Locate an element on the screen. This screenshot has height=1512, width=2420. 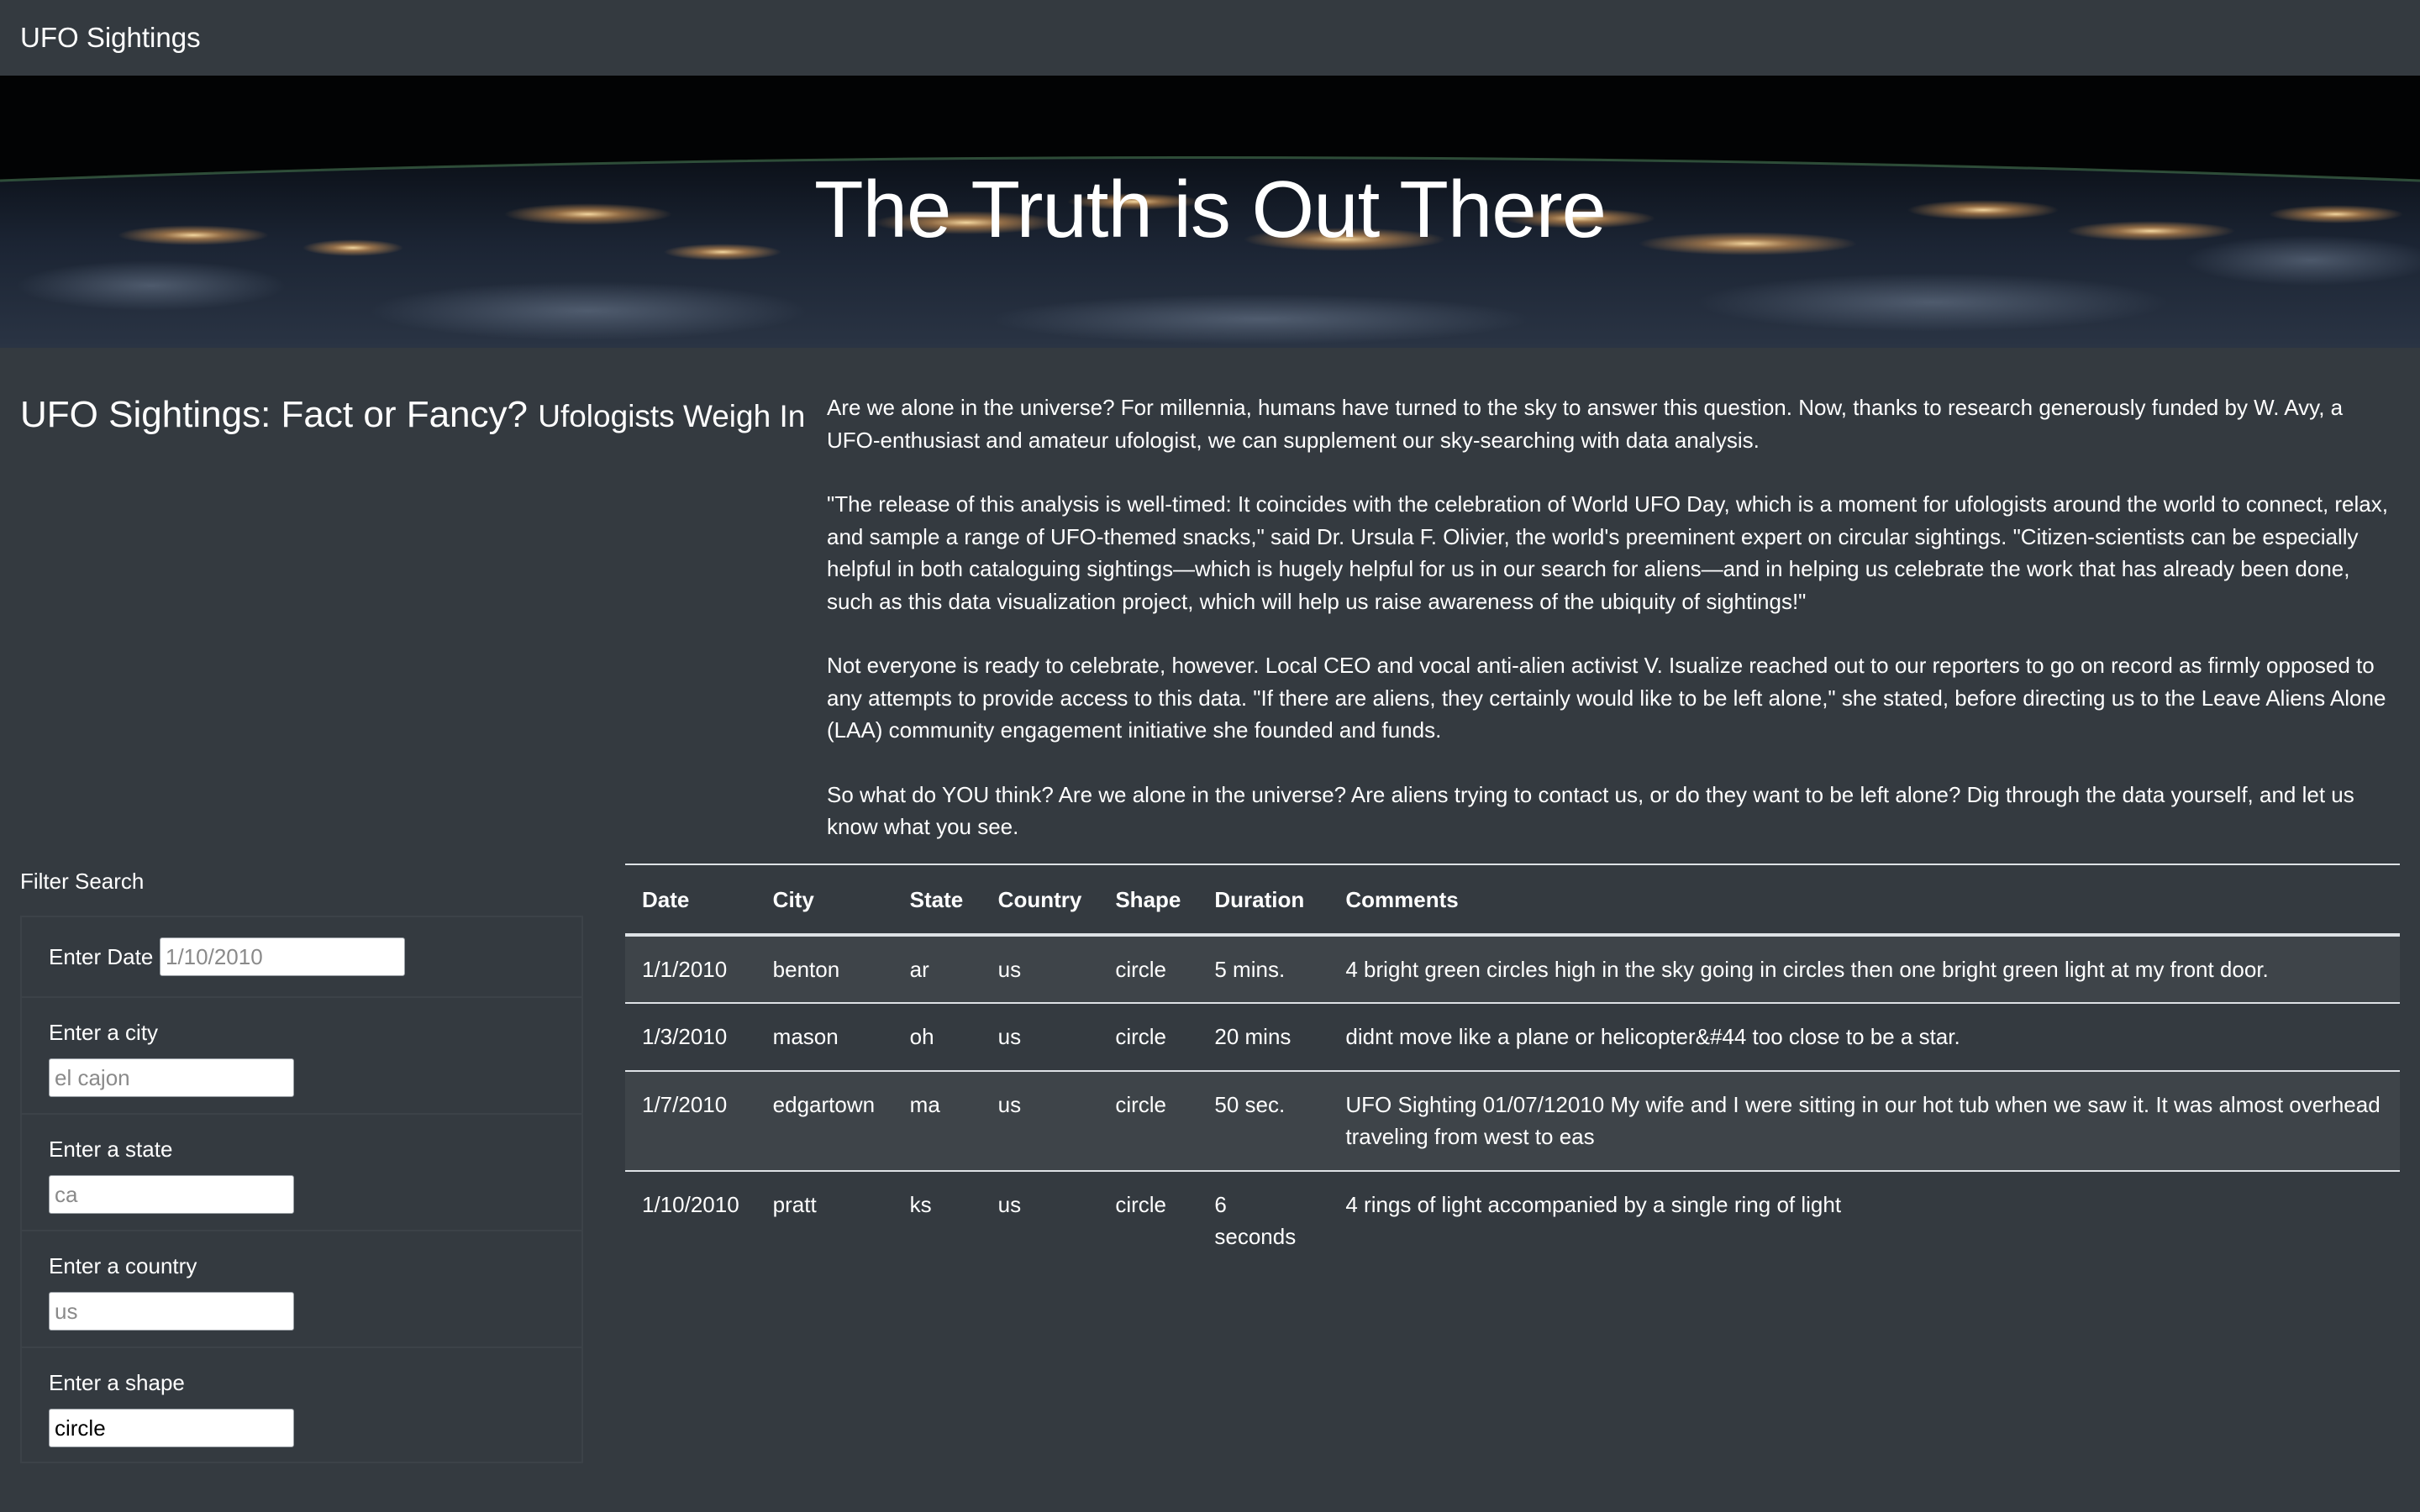
cell-state: oh is located at coordinates (936, 1037).